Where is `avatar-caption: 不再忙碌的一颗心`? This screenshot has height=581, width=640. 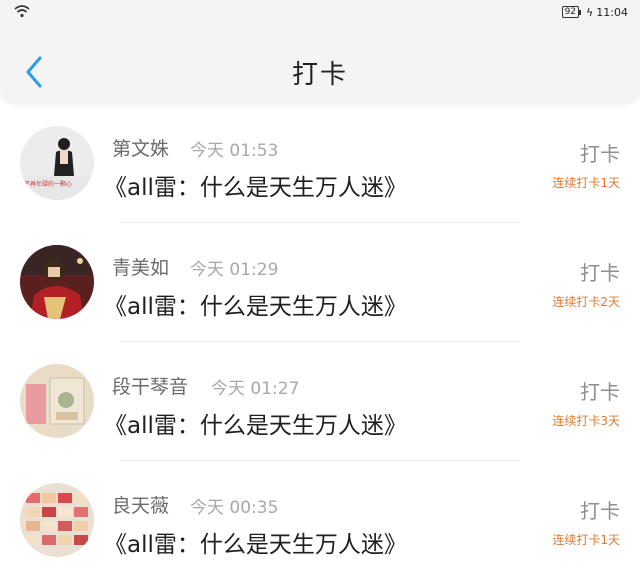
avatar-caption: 不再忙碌的一颗心 is located at coordinates (48, 184).